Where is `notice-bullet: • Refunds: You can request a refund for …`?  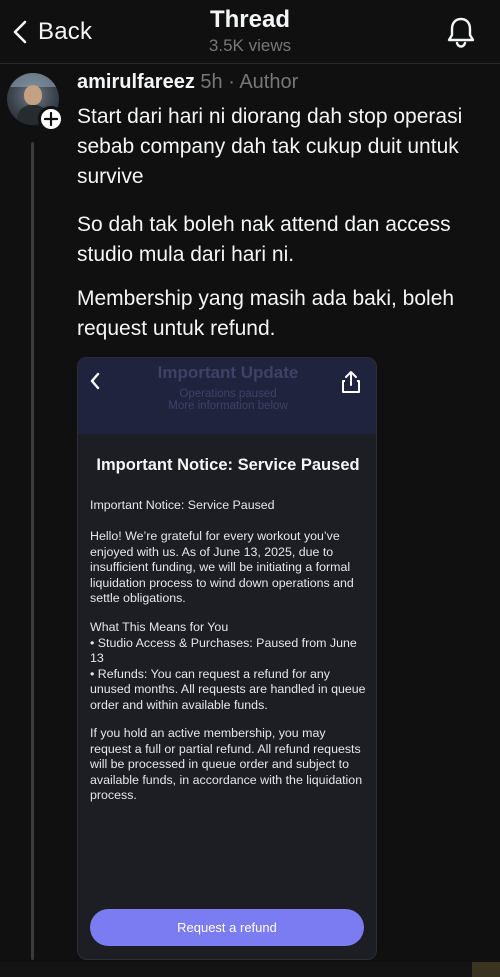 notice-bullet: • Refunds: You can request a refund for … is located at coordinates (228, 689).